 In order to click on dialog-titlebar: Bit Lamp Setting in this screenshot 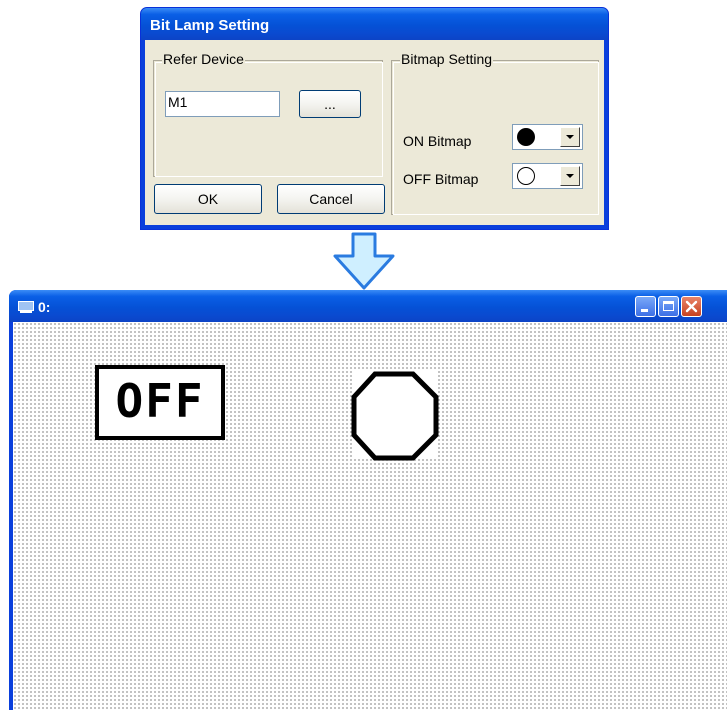, I will do `click(374, 24)`.